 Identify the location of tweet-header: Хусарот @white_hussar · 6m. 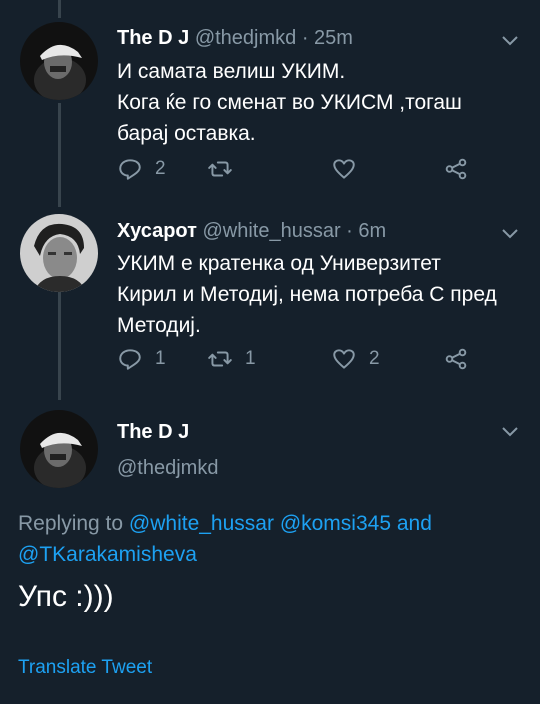
(251, 231).